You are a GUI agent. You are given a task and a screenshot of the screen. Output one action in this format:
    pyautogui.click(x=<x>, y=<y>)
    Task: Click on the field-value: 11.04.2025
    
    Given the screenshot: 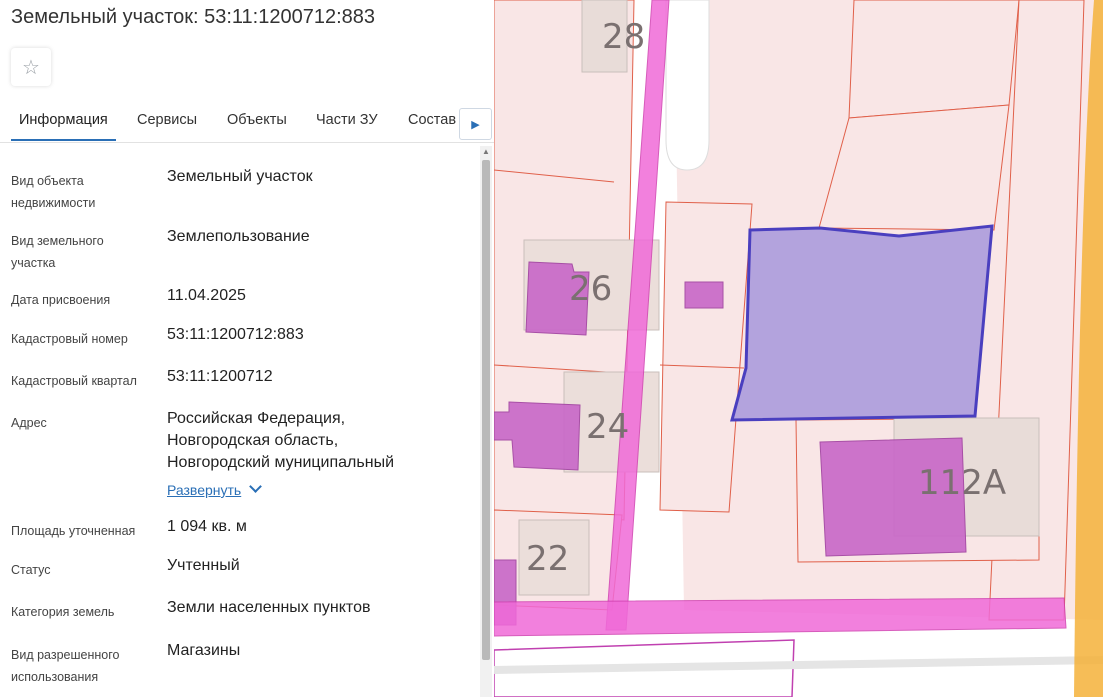 What is the action you would take?
    pyautogui.click(x=206, y=295)
    